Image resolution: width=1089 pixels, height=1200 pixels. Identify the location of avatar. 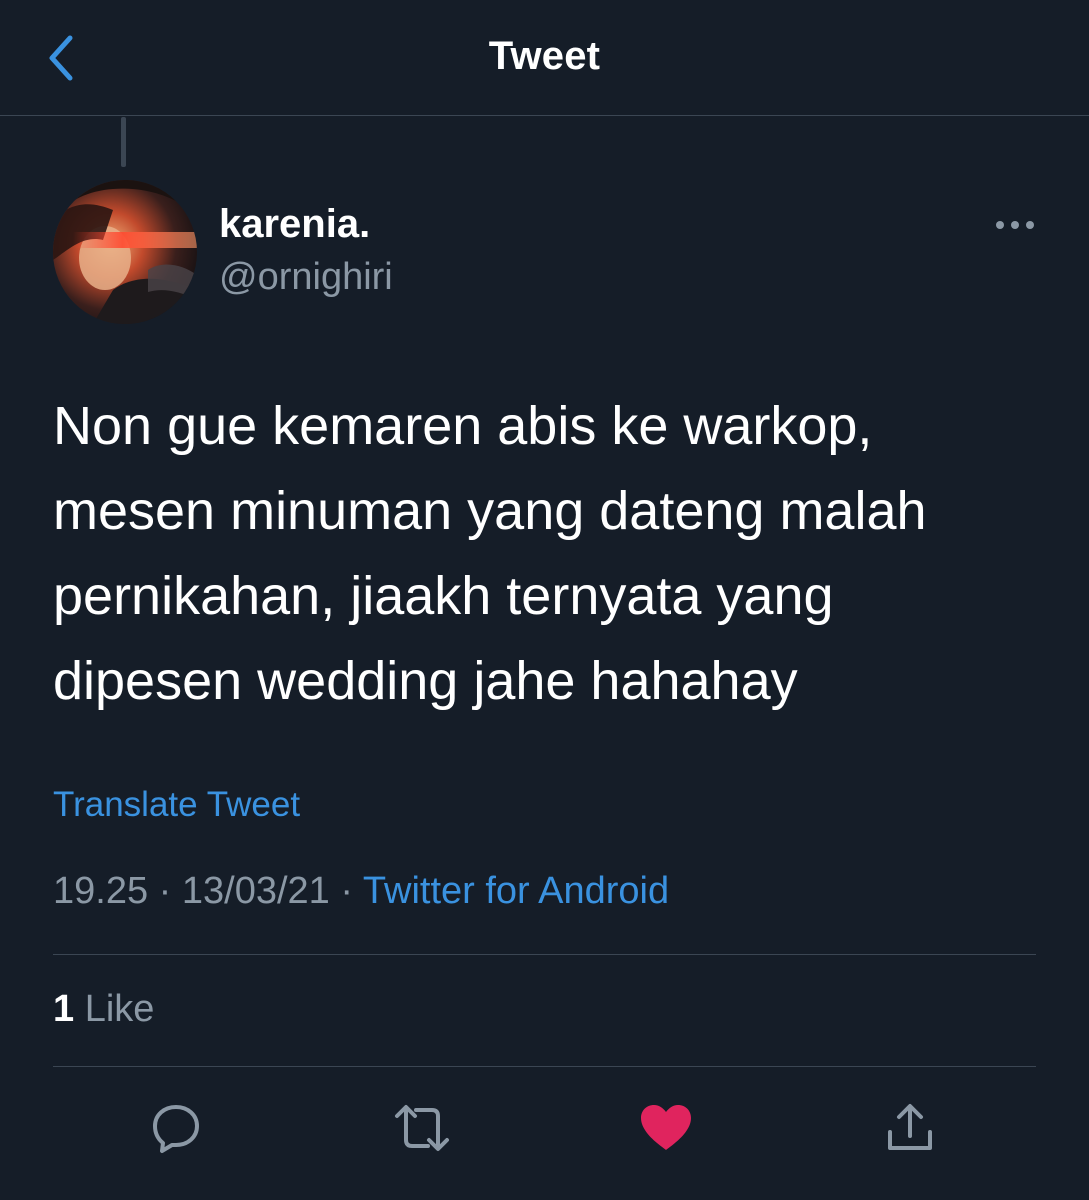
(125, 252).